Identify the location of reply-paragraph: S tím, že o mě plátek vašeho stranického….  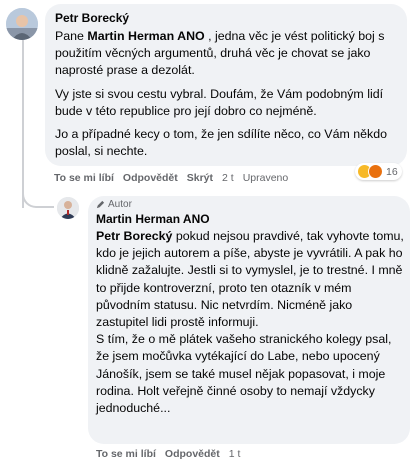
(244, 374).